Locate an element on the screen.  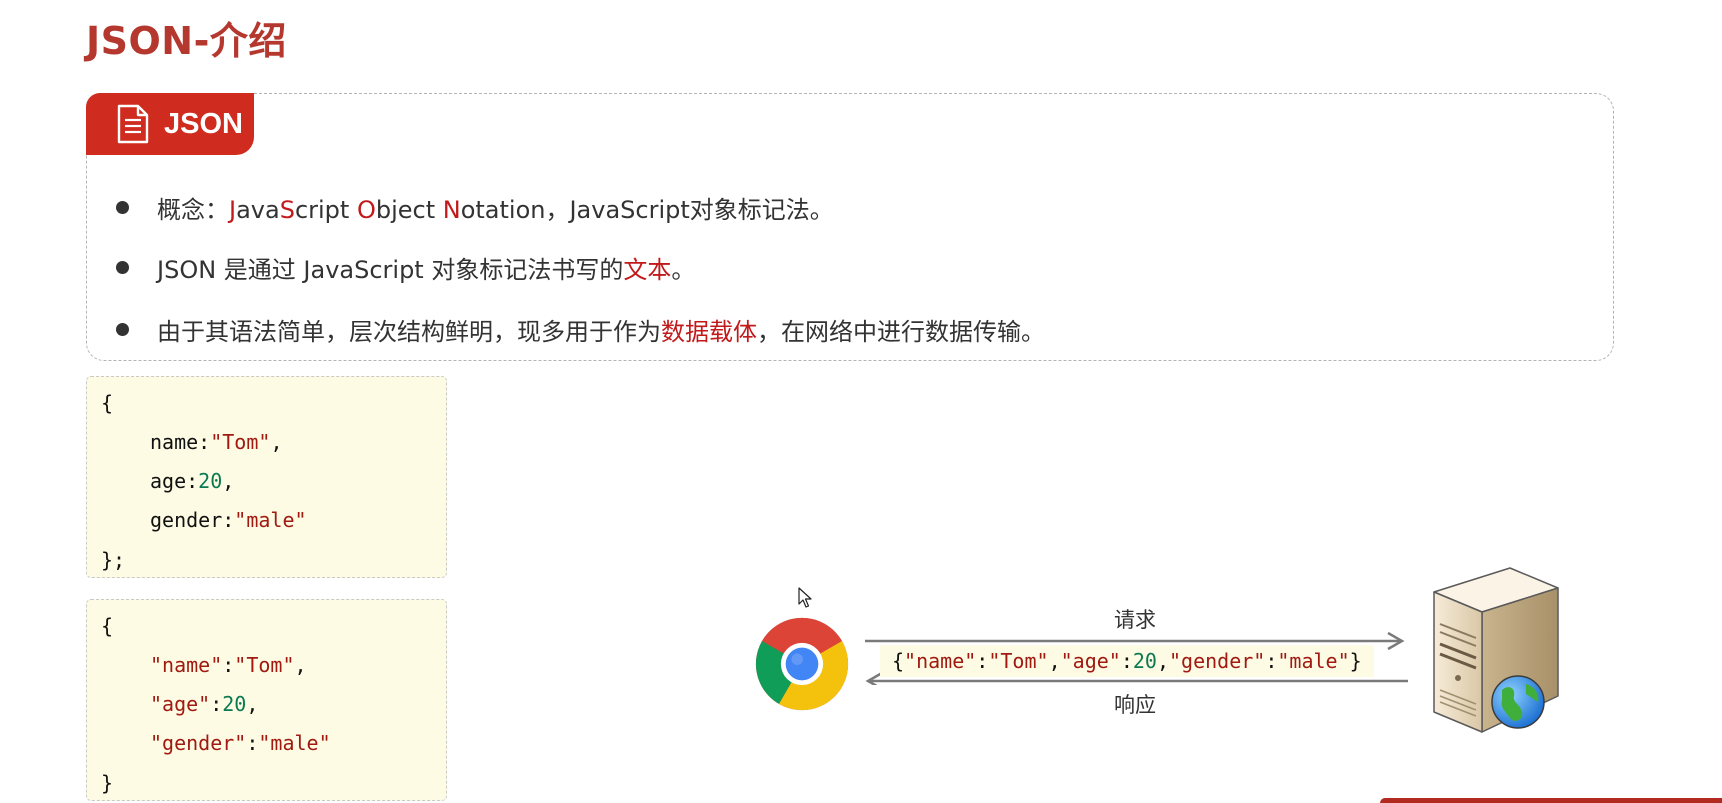
highlight-text: 文本 is located at coordinates (647, 270).